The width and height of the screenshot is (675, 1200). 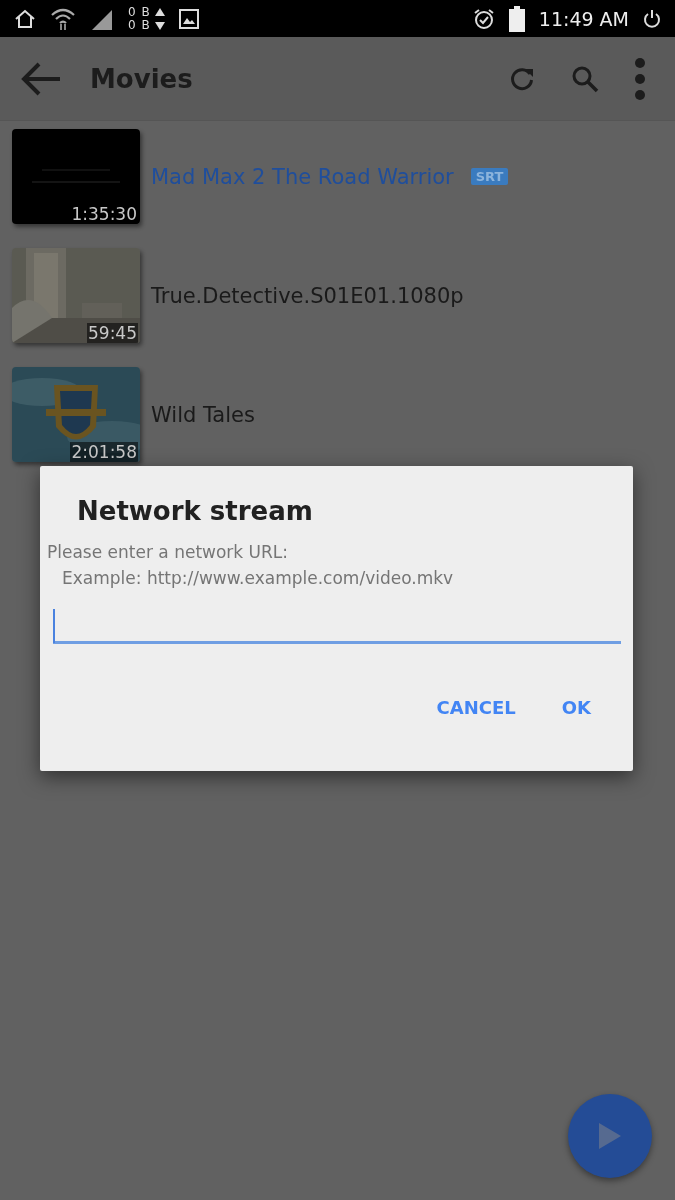 What do you see at coordinates (307, 295) in the screenshot?
I see `video-title: True.Detective.S01E01.1080p` at bounding box center [307, 295].